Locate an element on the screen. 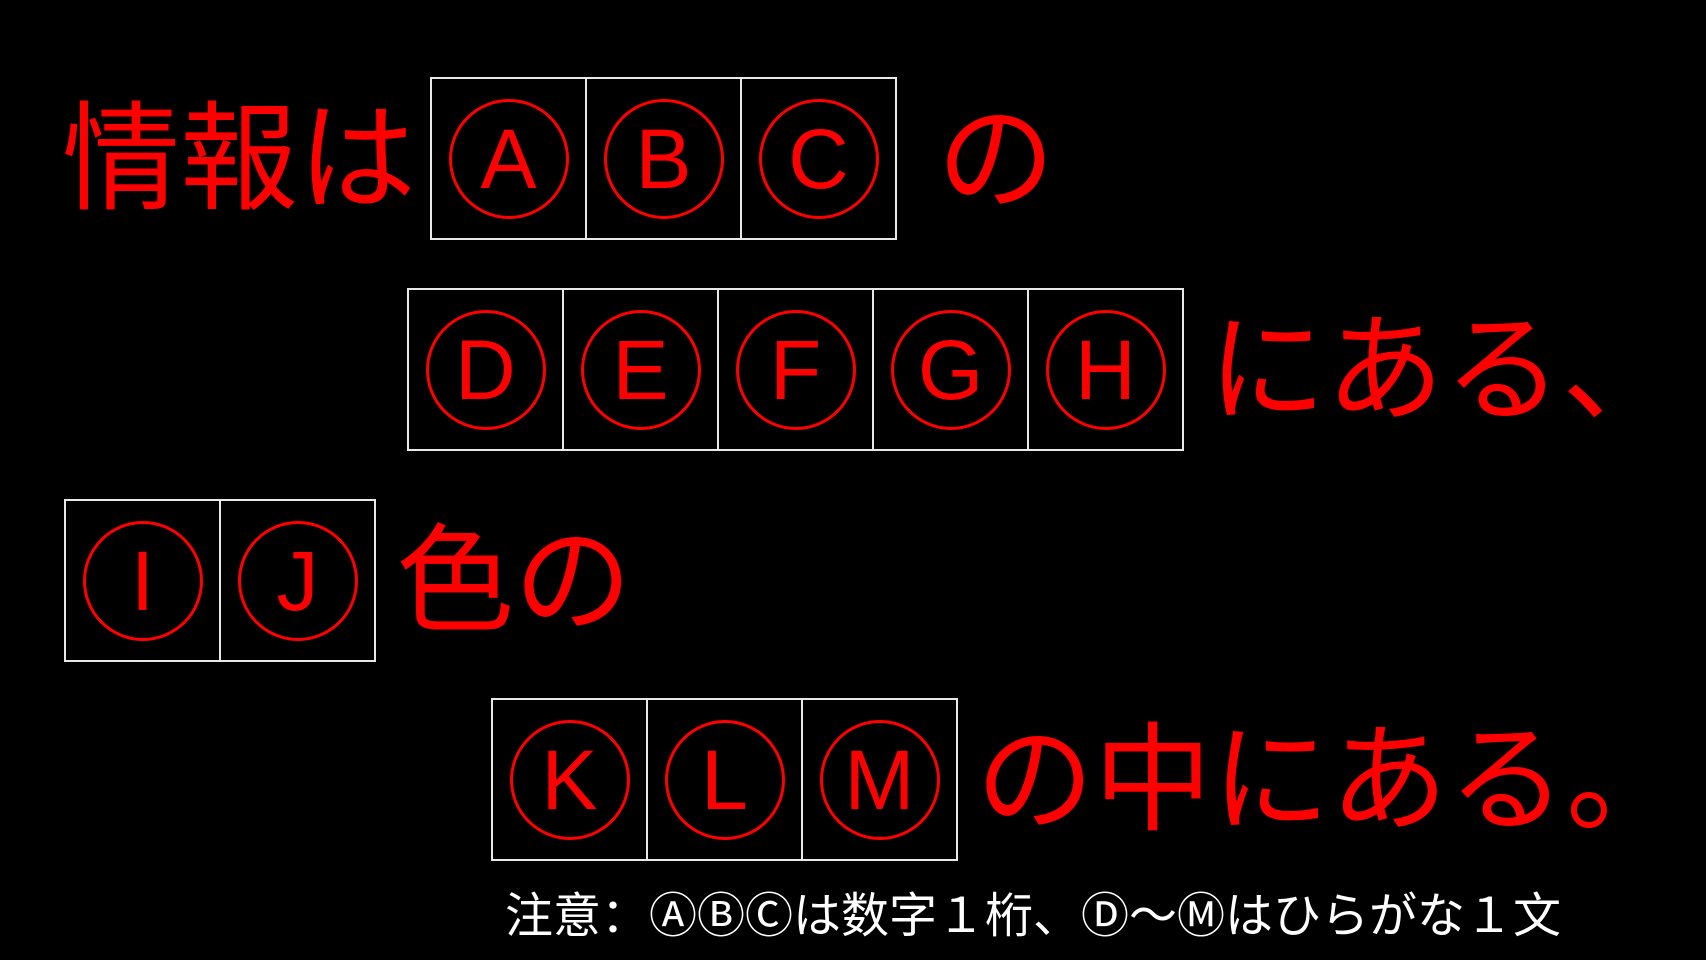 This screenshot has width=1706, height=960. circled-letter-i: I is located at coordinates (142, 580).